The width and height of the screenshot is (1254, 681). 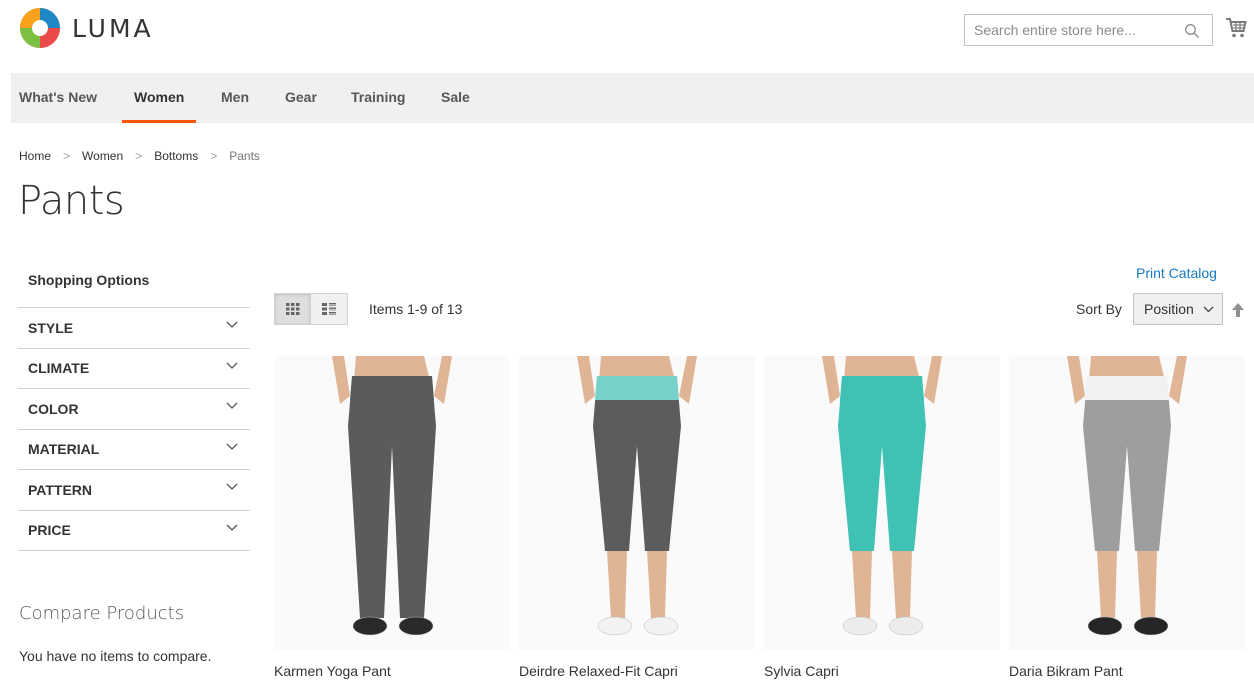 I want to click on nav-item-women: Women, so click(x=159, y=98).